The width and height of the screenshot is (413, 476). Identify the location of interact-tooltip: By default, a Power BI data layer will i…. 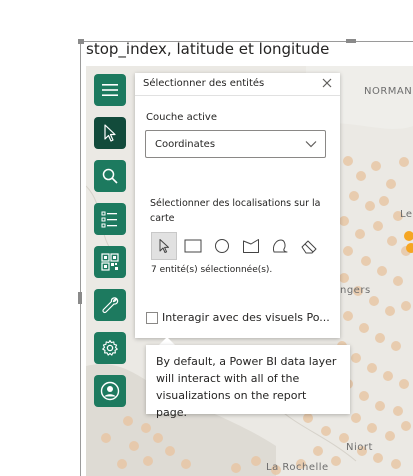
(248, 382).